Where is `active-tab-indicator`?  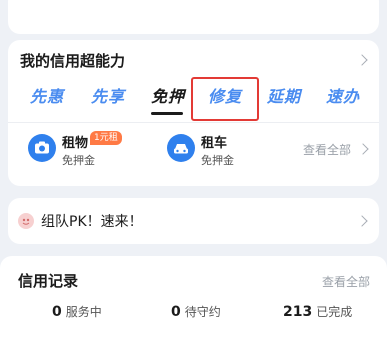 active-tab-indicator is located at coordinates (167, 113).